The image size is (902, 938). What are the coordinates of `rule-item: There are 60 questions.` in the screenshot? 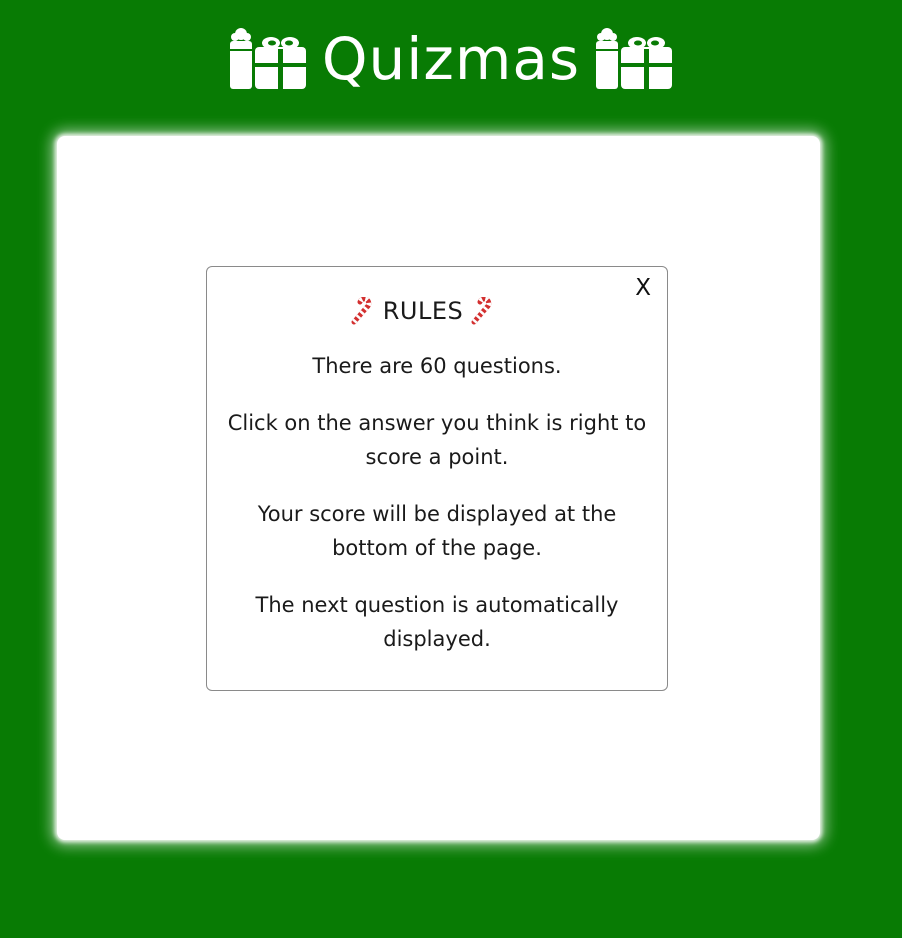 It's located at (437, 366).